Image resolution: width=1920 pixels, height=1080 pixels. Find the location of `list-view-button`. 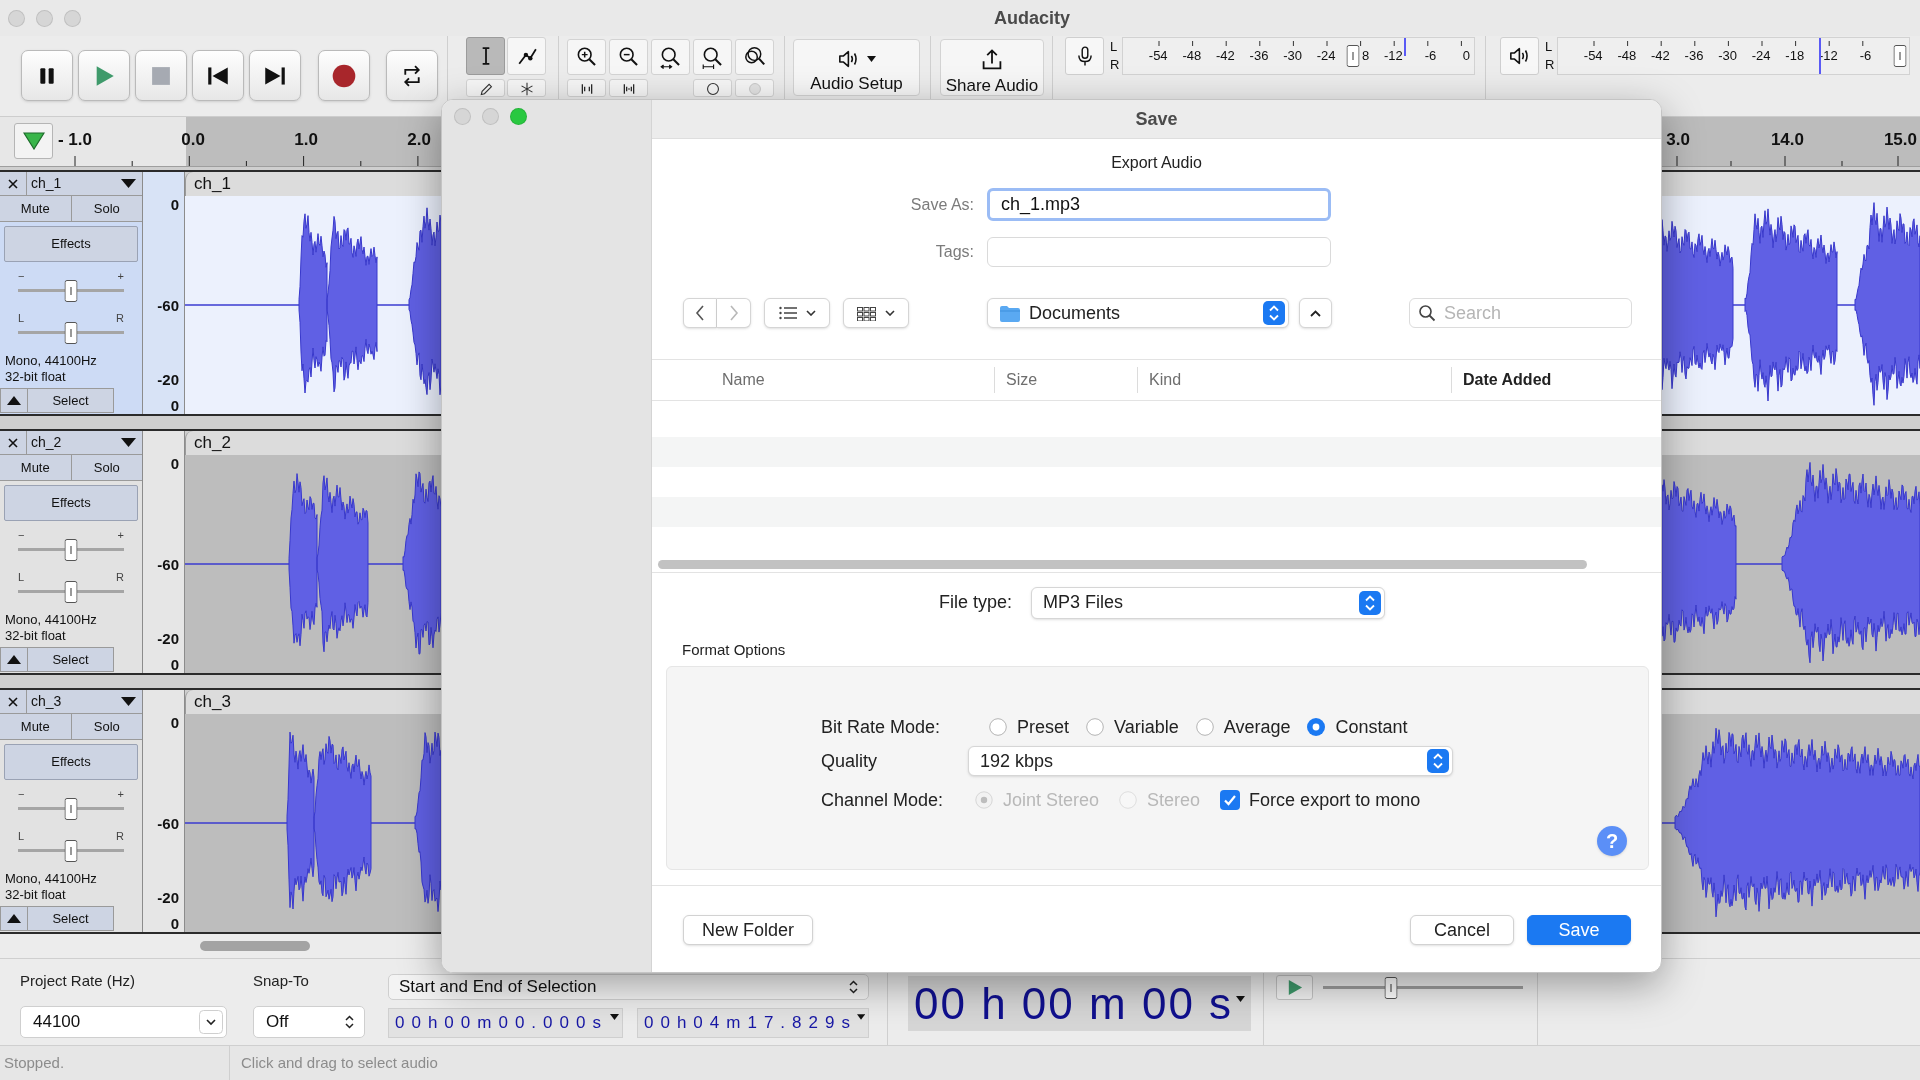

list-view-button is located at coordinates (797, 313).